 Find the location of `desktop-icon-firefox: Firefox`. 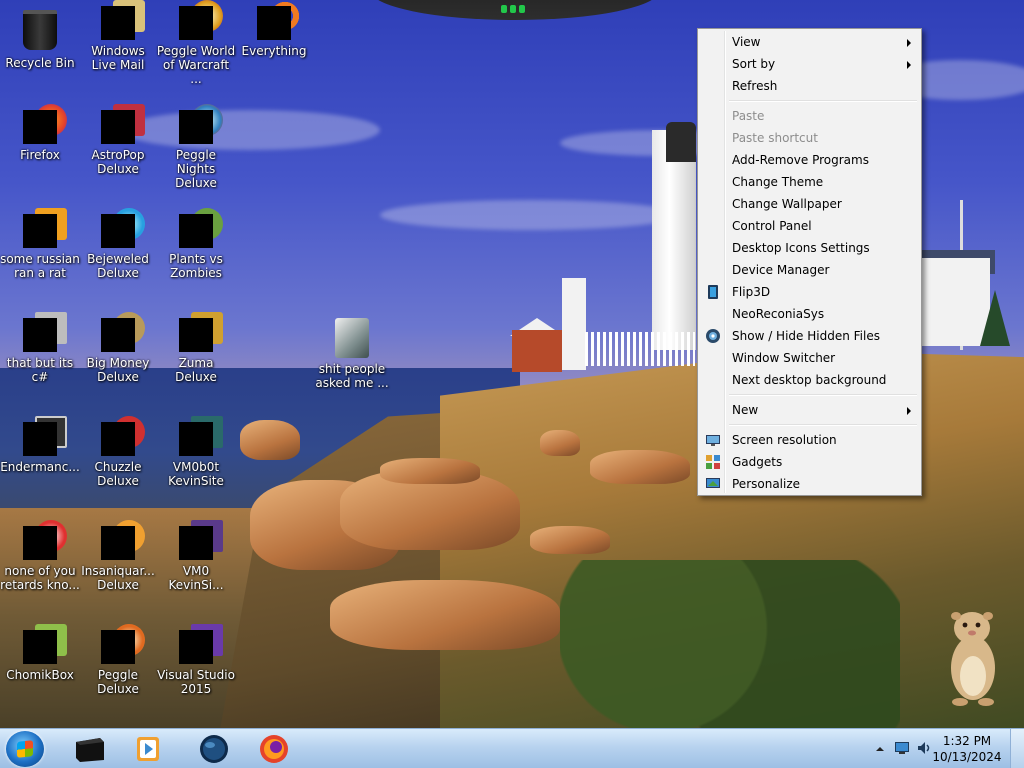

desktop-icon-firefox: Firefox is located at coordinates (40, 133).